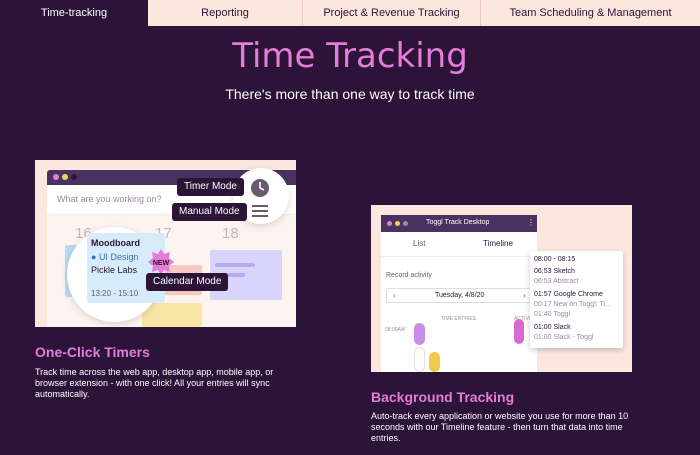 The width and height of the screenshot is (700, 455). I want to click on page-subtitle: There's more than one way to track time, so click(350, 94).